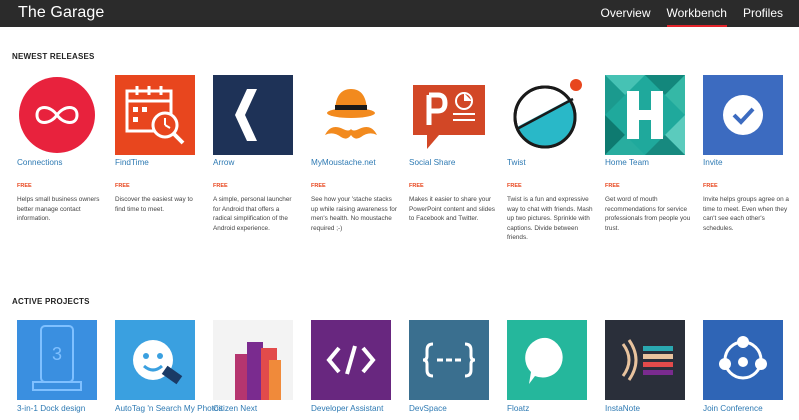 The height and width of the screenshot is (420, 799). I want to click on code-brackets-icon, so click(351, 360).